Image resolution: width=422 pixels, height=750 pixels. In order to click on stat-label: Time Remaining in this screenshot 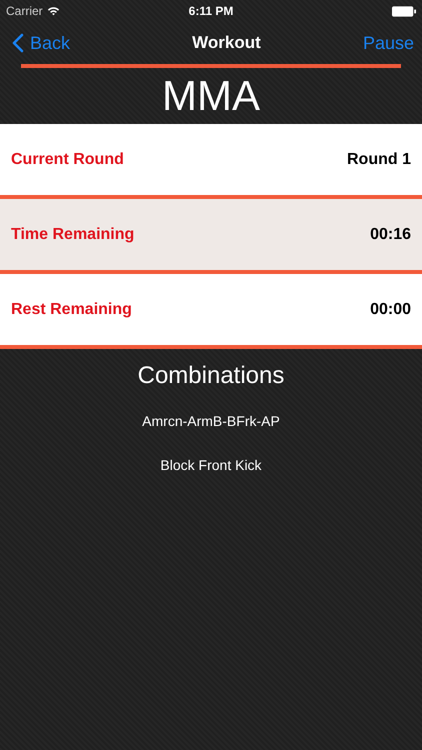, I will do `click(72, 235)`.